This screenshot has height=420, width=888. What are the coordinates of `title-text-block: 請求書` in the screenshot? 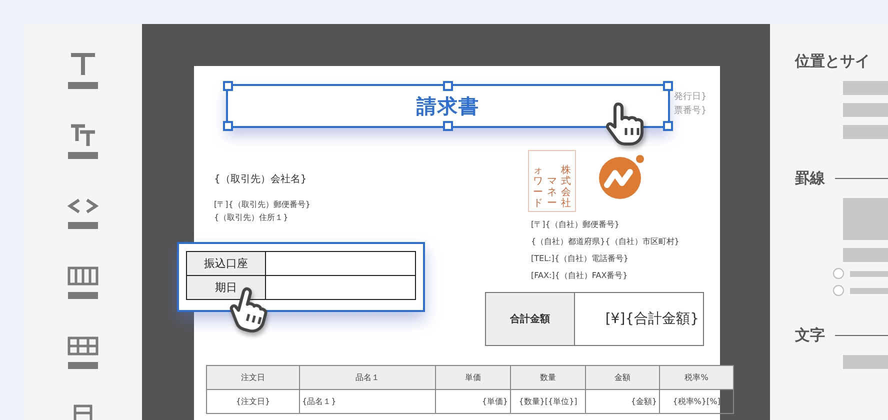 It's located at (448, 106).